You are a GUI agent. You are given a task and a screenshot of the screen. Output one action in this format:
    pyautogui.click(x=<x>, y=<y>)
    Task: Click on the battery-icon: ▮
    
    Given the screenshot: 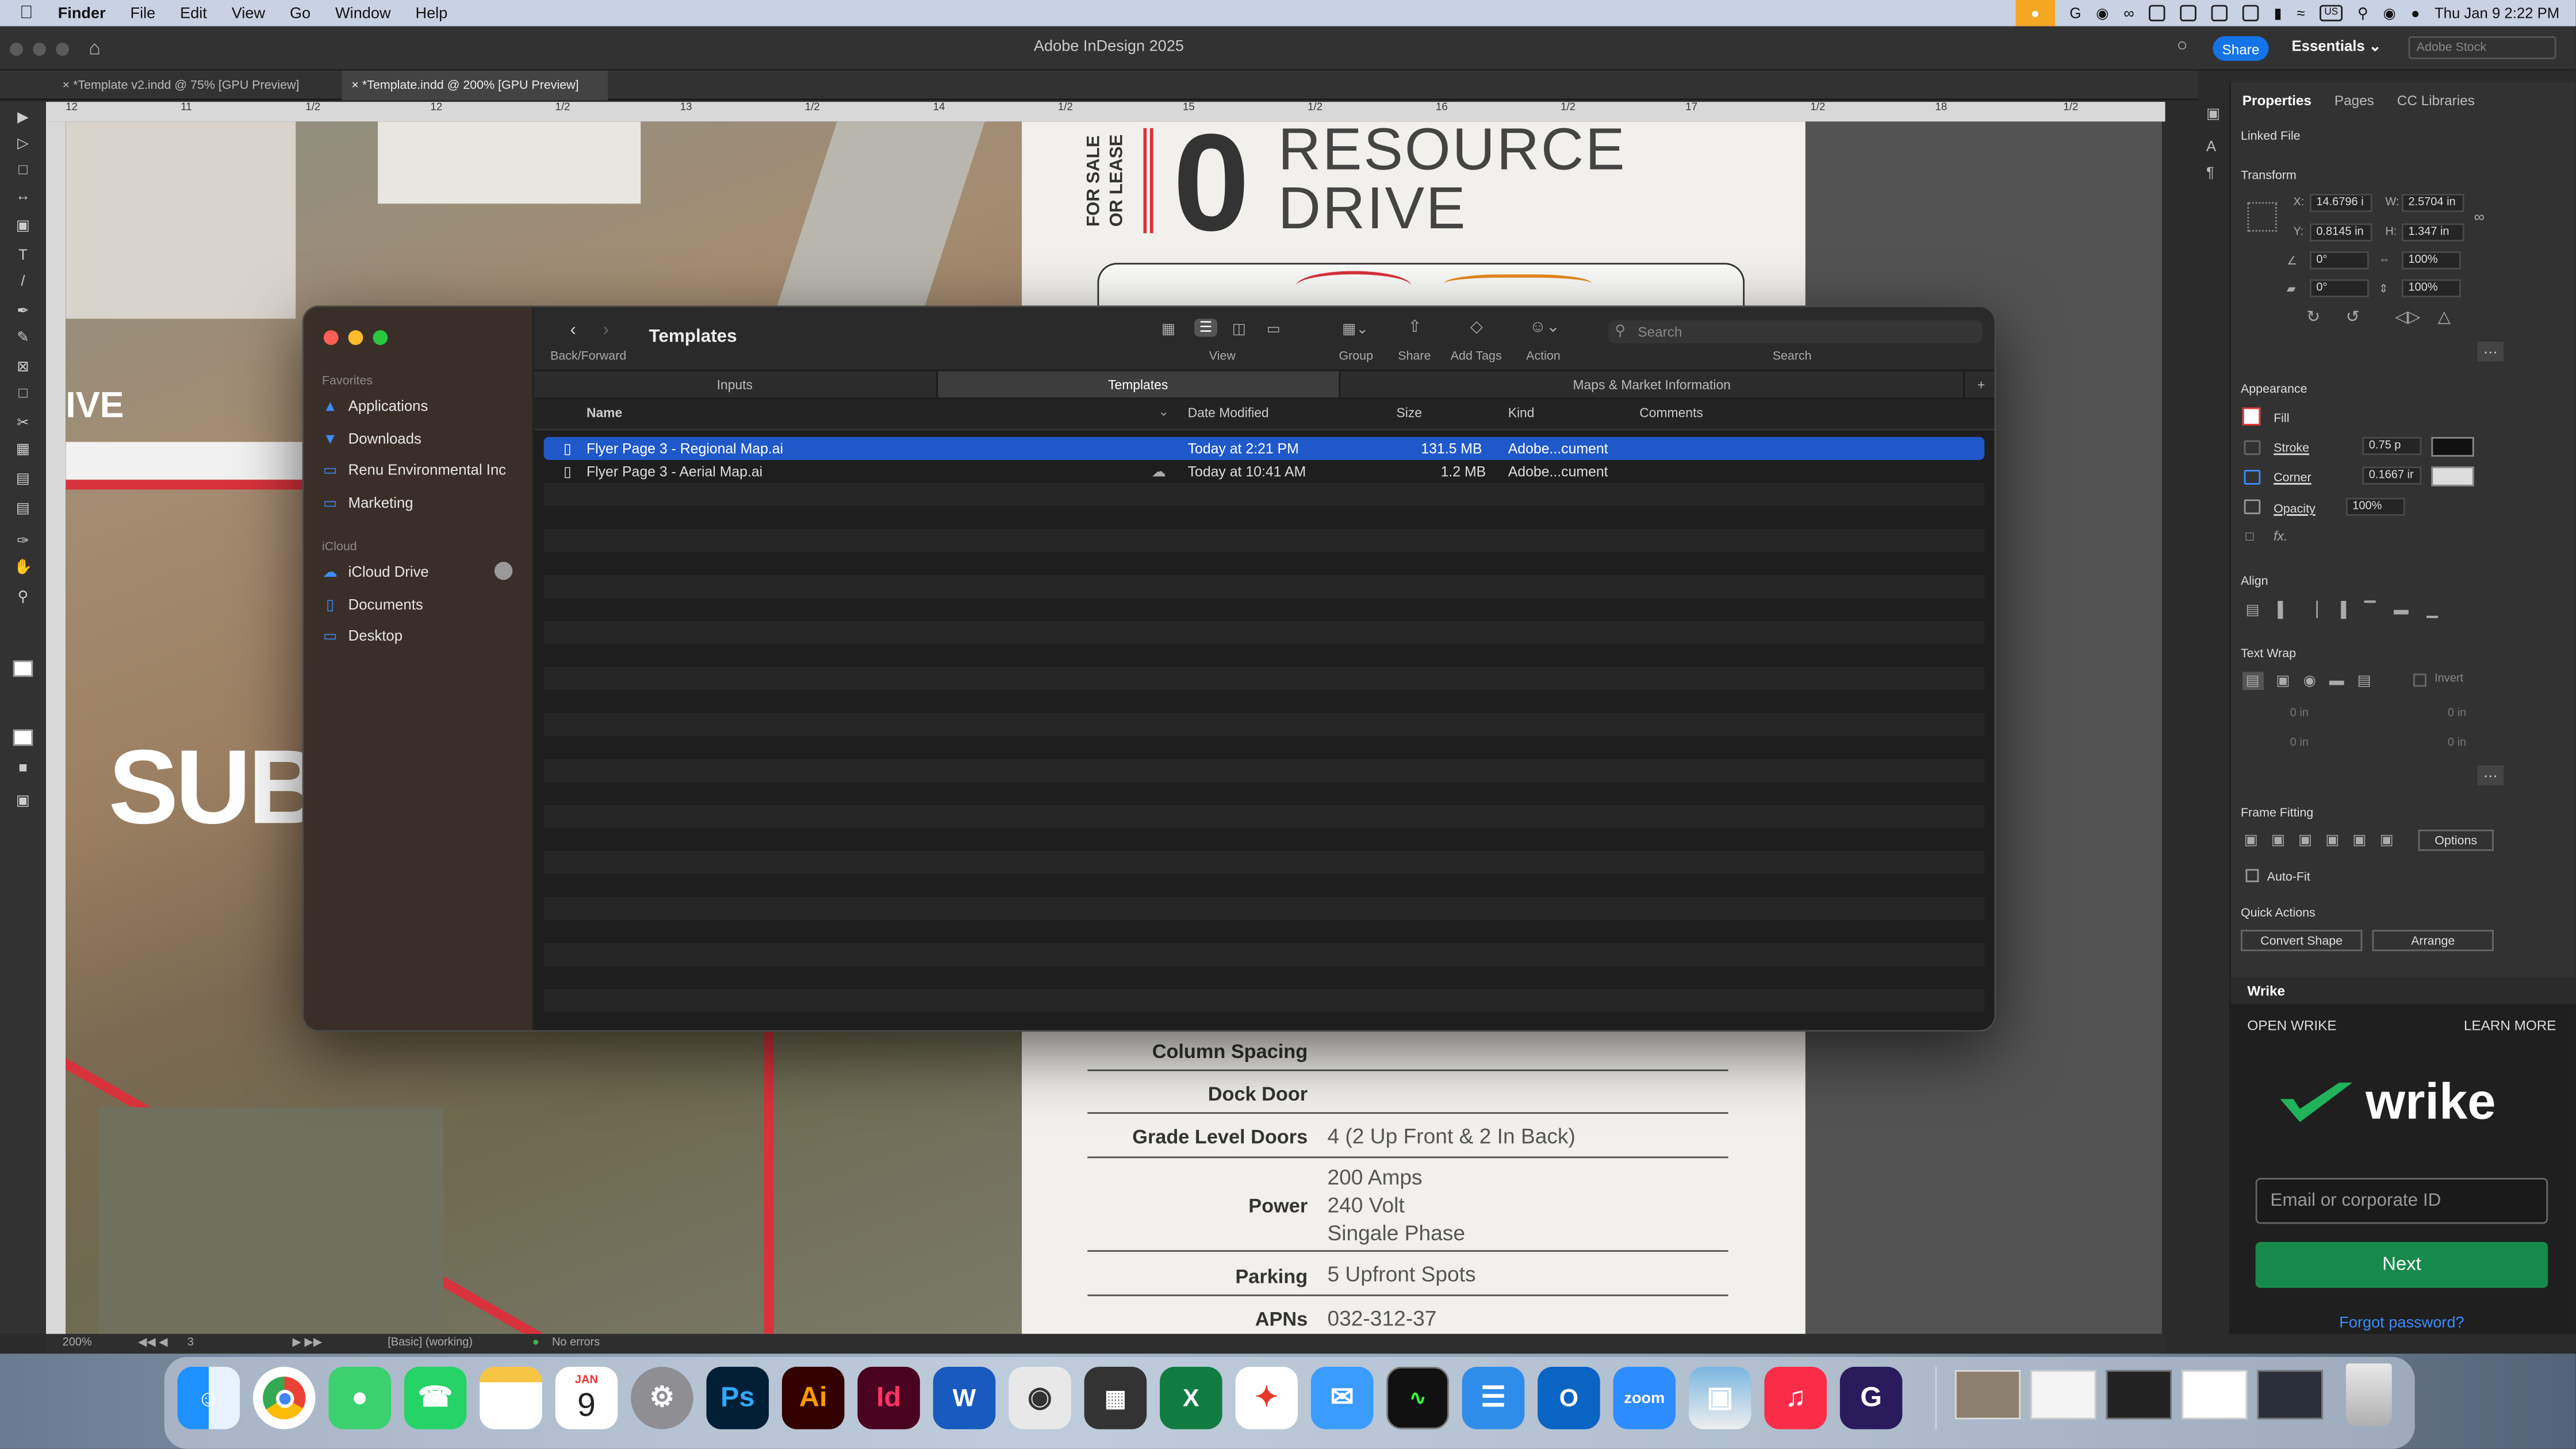 What is the action you would take?
    pyautogui.click(x=2278, y=13)
    